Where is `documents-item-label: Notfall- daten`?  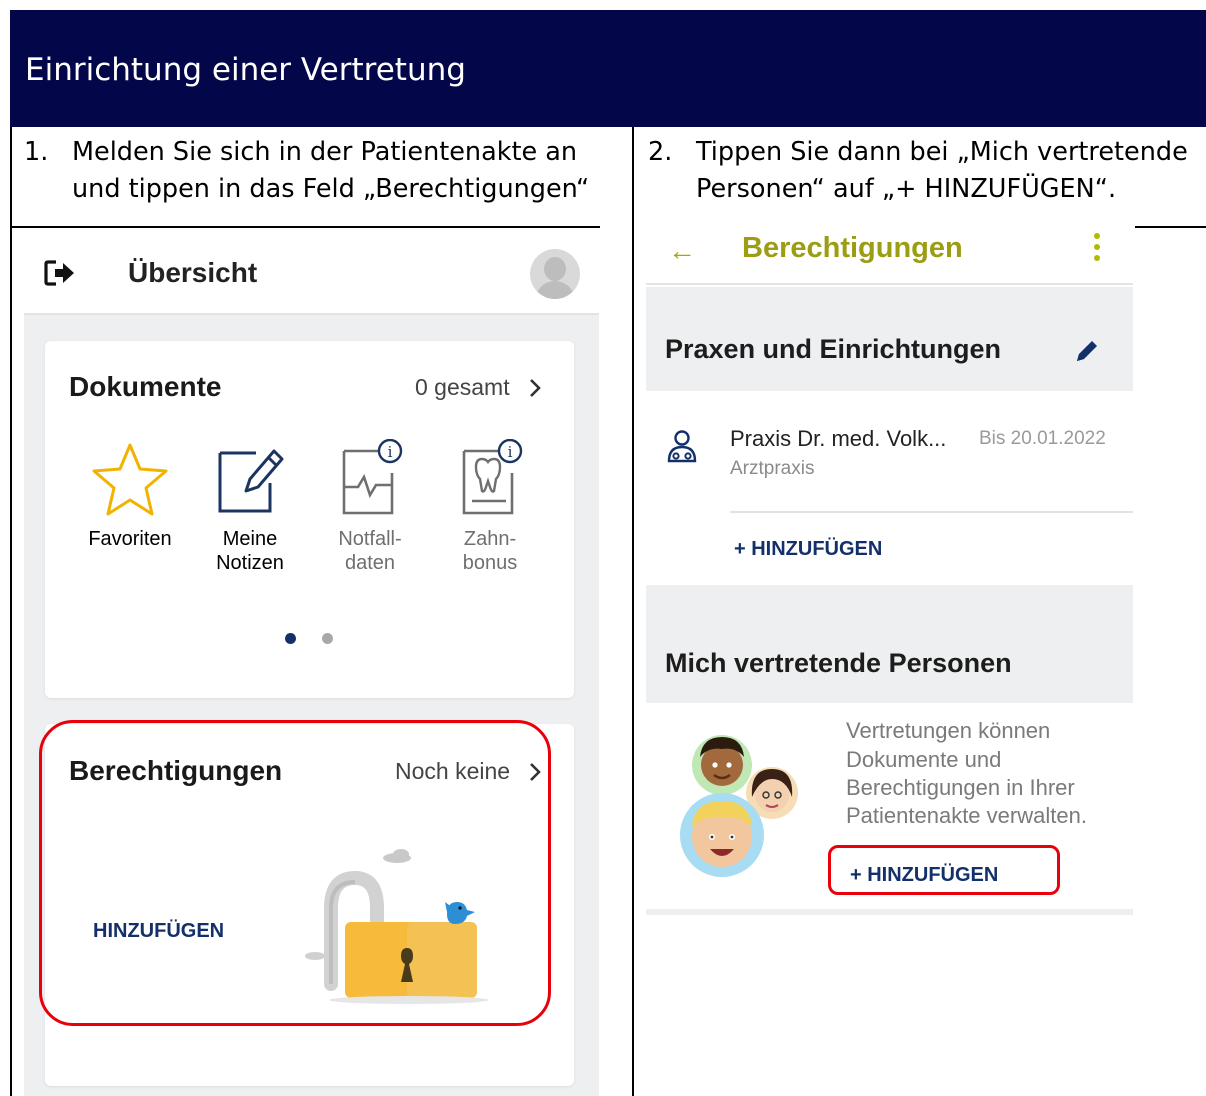
documents-item-label: Notfall- daten is located at coordinates (370, 551).